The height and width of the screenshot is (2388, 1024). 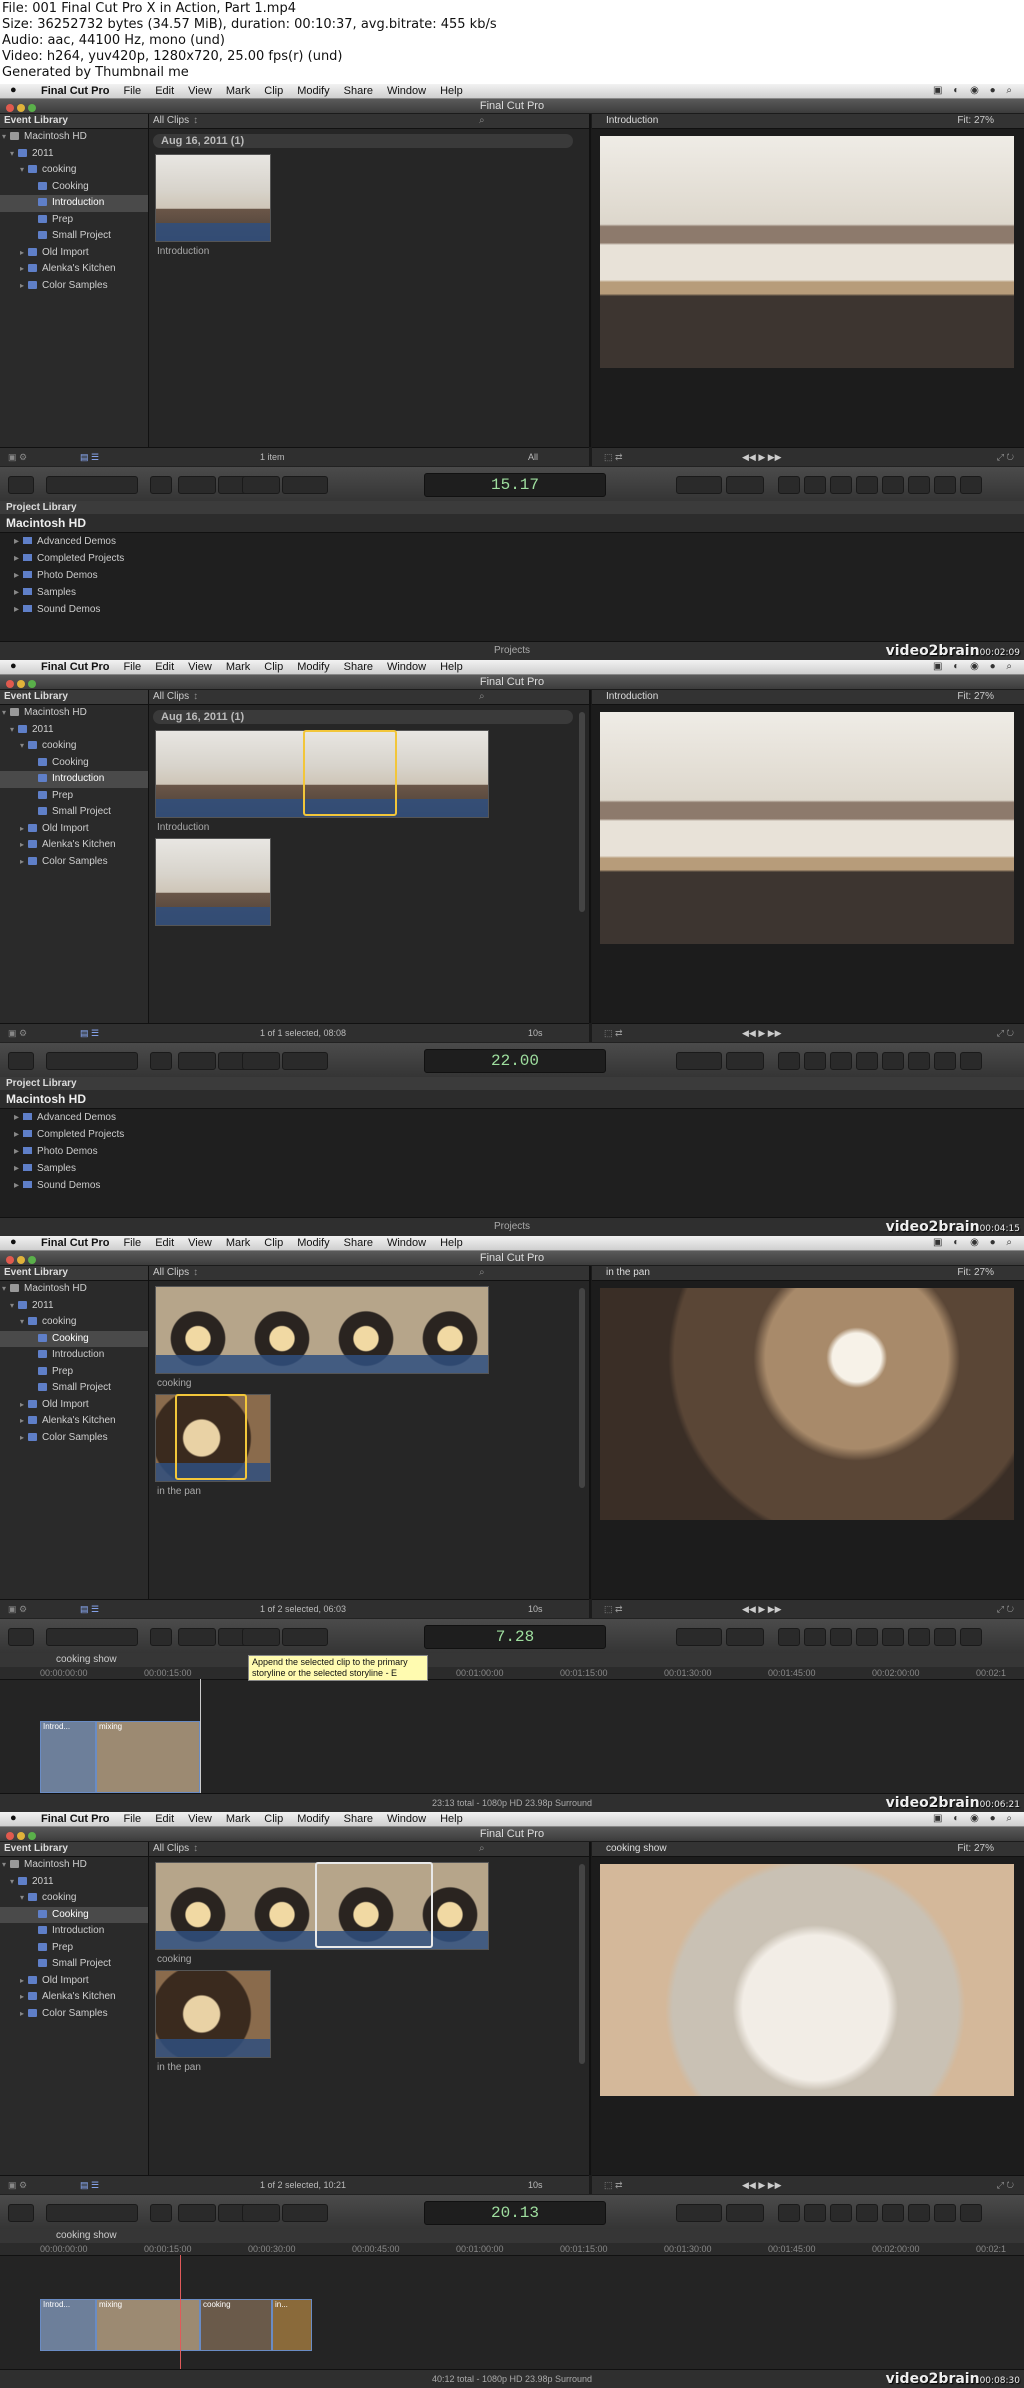 I want to click on camera-icon, so click(x=815, y=1637).